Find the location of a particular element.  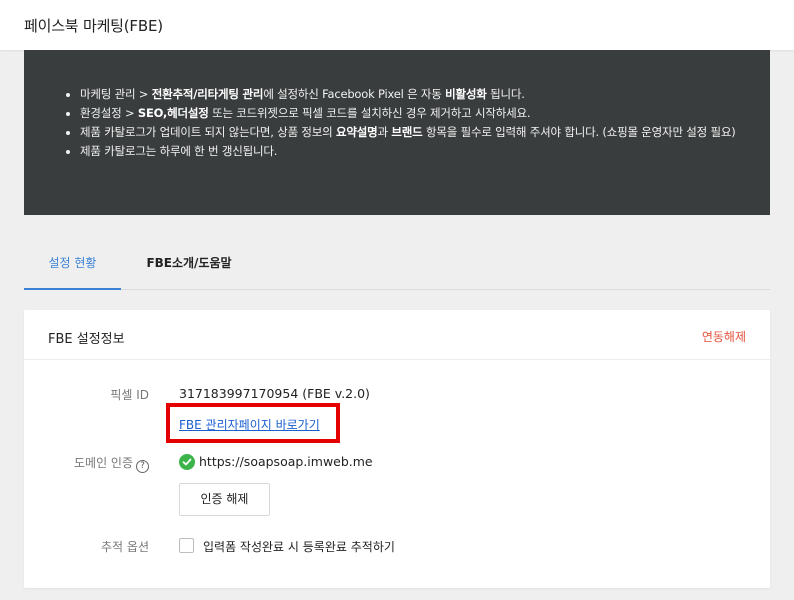

check-circle-icon is located at coordinates (187, 462).